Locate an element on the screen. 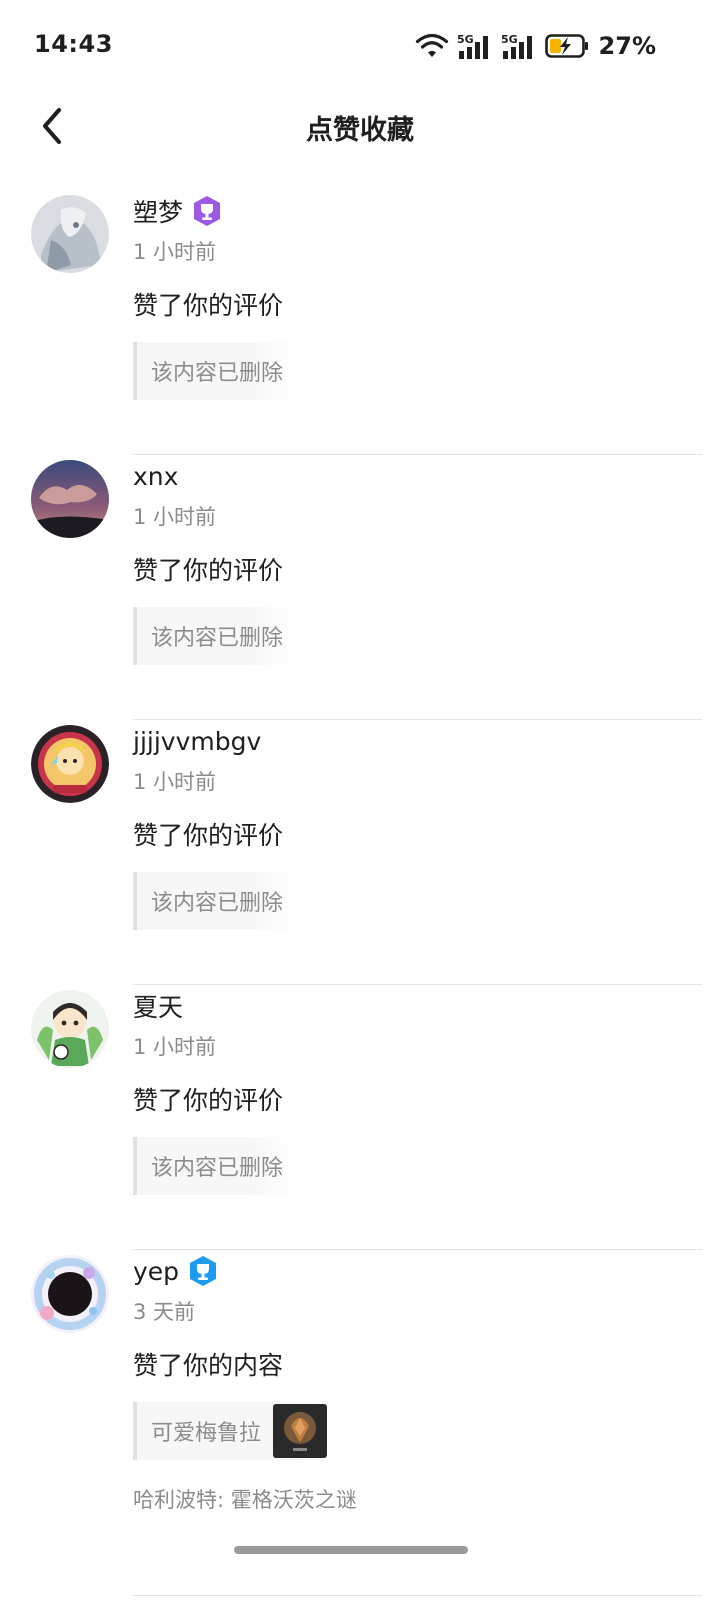 Image resolution: width=720 pixels, height=1608 pixels. battery-charging-icon is located at coordinates (566, 46).